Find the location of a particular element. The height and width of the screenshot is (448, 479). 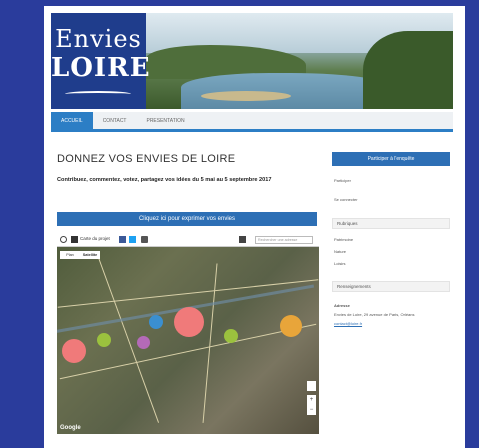

sidebar-link-participer: Participer is located at coordinates (342, 180).